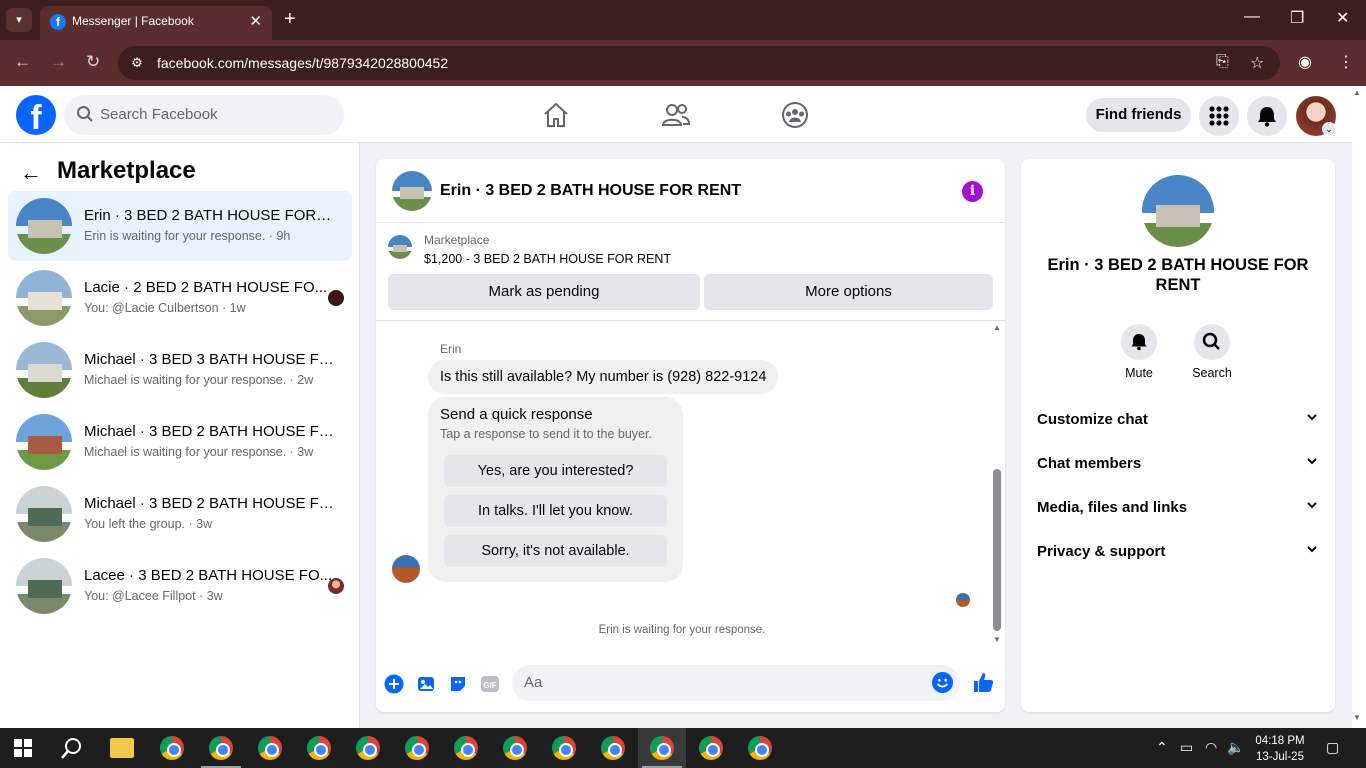  Describe the element at coordinates (23, 748) in the screenshot. I see `windows-start-icon` at that location.